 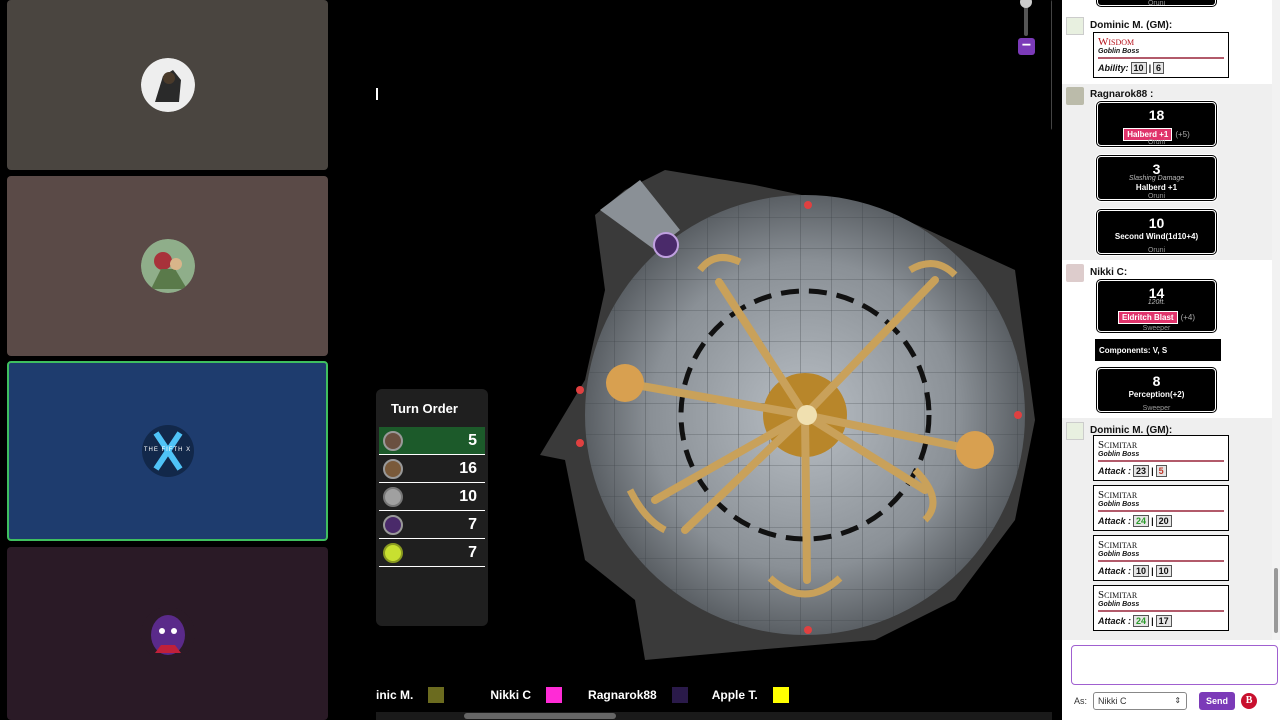 What do you see at coordinates (1113, 68) in the screenshot?
I see `roll-label: Ability:` at bounding box center [1113, 68].